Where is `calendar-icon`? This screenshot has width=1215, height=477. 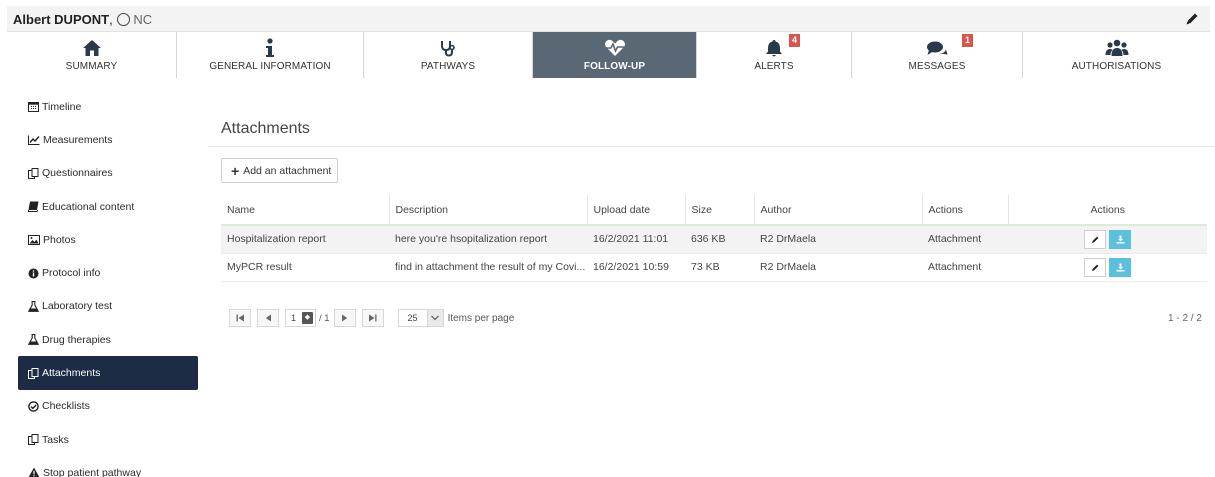 calendar-icon is located at coordinates (33, 107).